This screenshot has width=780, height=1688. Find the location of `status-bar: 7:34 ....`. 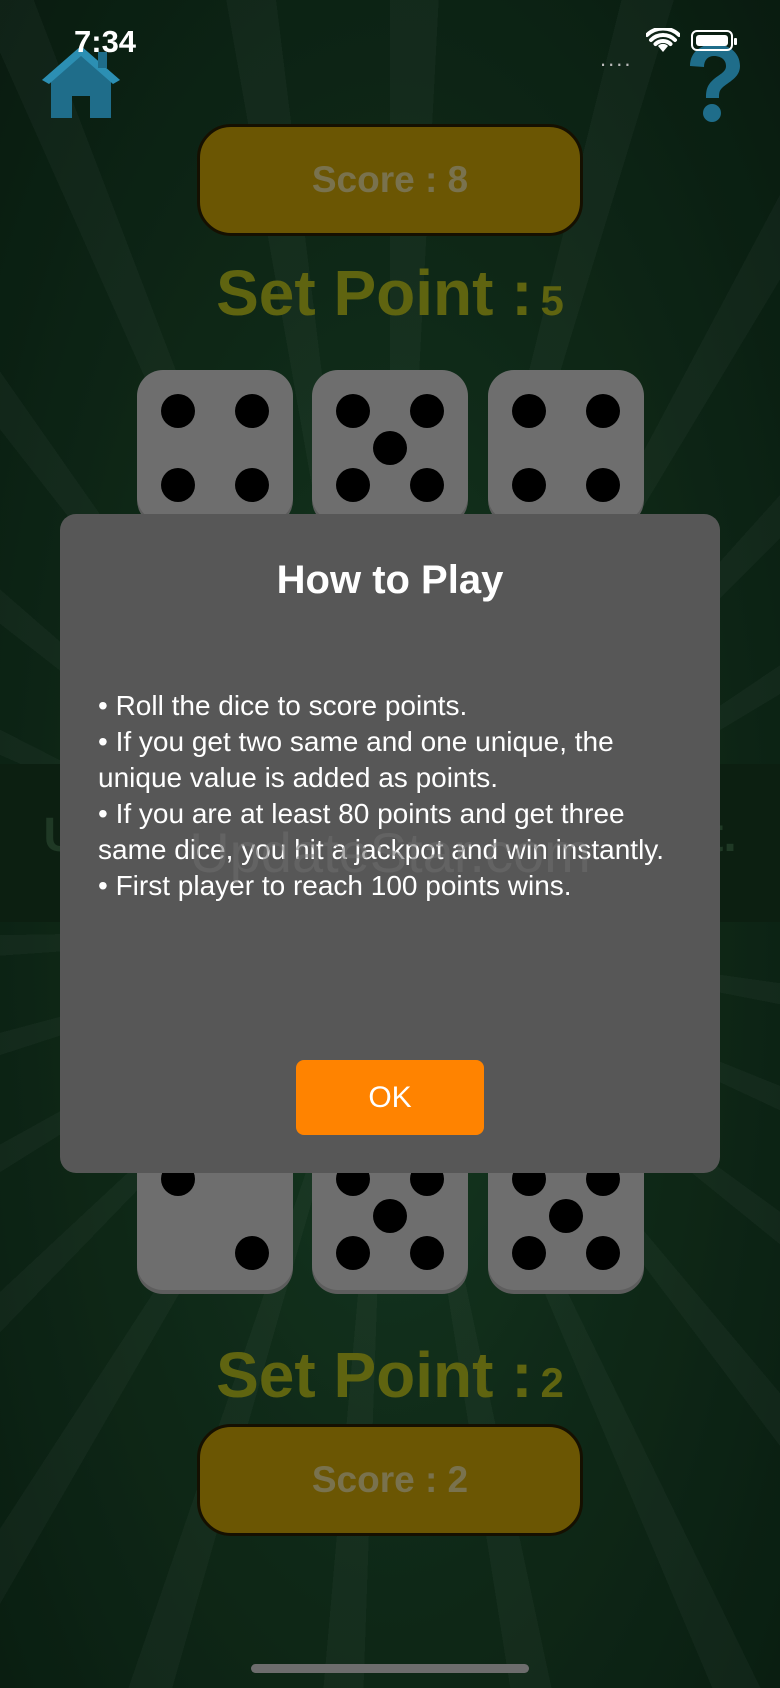

status-bar: 7:34 .... is located at coordinates (390, 45).